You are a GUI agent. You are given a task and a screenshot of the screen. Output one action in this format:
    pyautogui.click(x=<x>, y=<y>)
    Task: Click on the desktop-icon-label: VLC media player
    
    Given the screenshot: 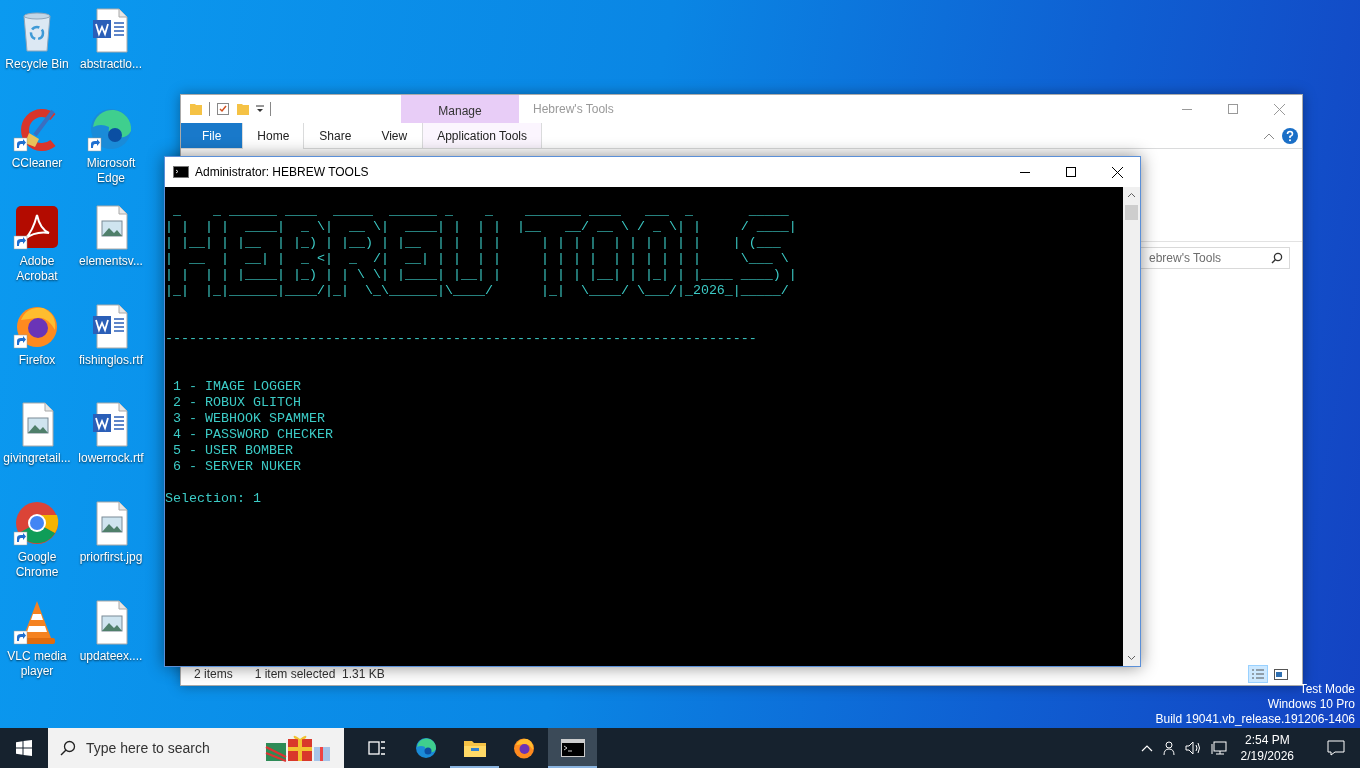 What is the action you would take?
    pyautogui.click(x=37, y=663)
    